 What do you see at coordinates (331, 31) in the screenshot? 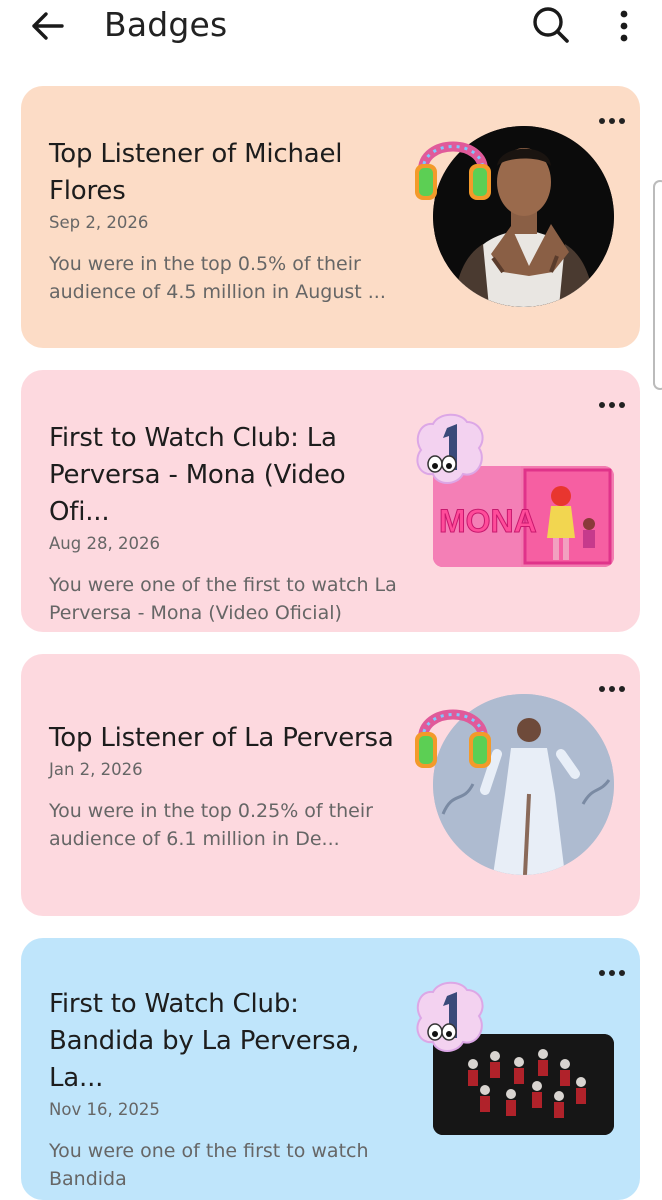
I see `app-bar: Badges` at bounding box center [331, 31].